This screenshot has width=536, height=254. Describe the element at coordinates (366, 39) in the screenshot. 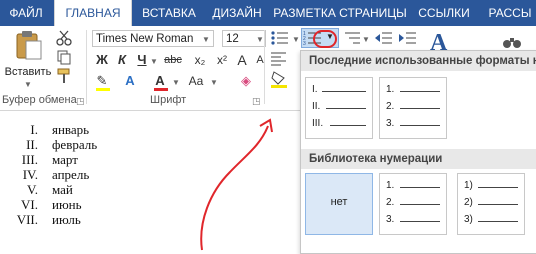

I see `multilevel-chevron-down-icon: ▼` at that location.